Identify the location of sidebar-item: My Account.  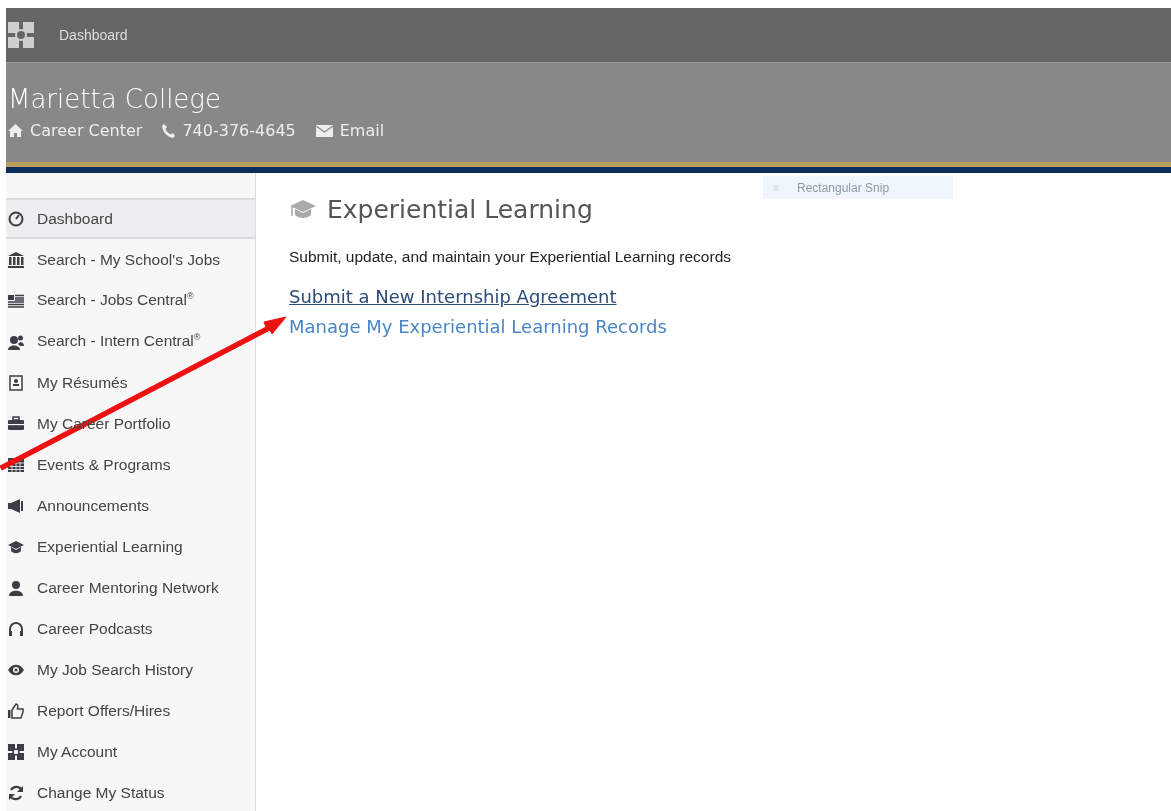
(130, 751).